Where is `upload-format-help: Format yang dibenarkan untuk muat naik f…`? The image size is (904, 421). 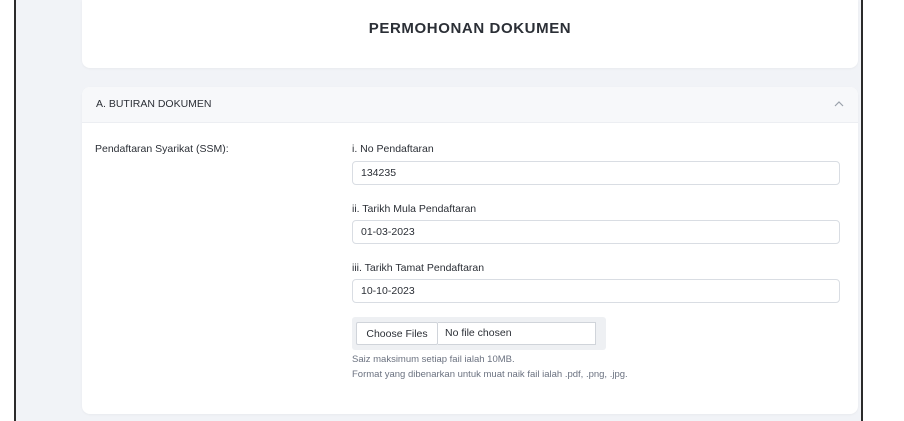 upload-format-help: Format yang dibenarkan untuk muat naik f… is located at coordinates (490, 374).